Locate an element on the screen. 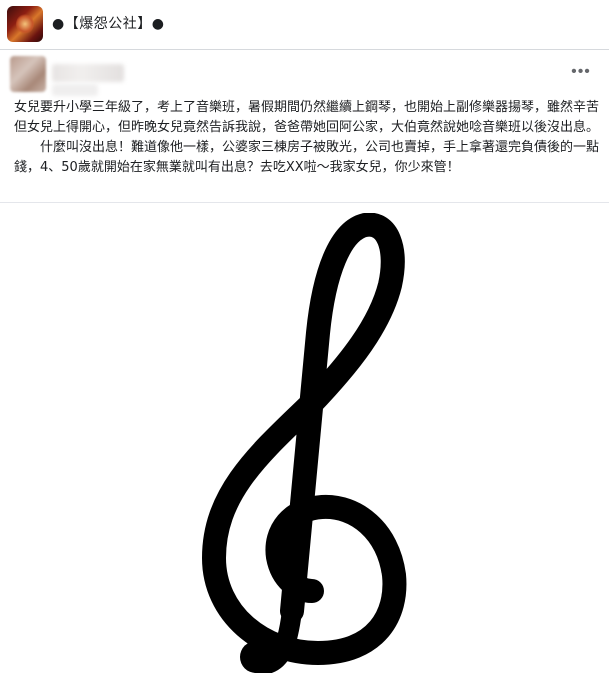 Image resolution: width=609 pixels, height=676 pixels. flame-icon is located at coordinates (25, 24).